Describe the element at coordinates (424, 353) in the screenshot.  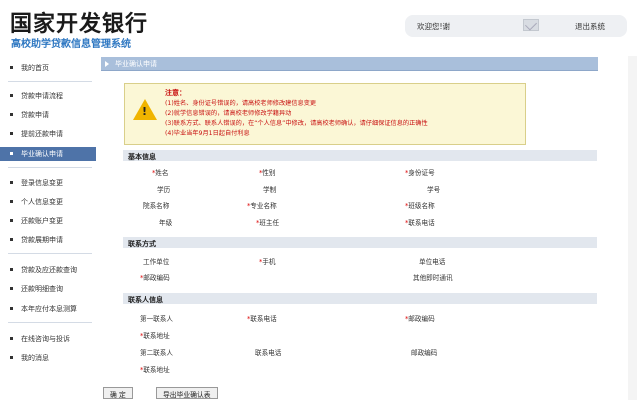
I see `field-contact2-postcode-label: 邮政编码` at that location.